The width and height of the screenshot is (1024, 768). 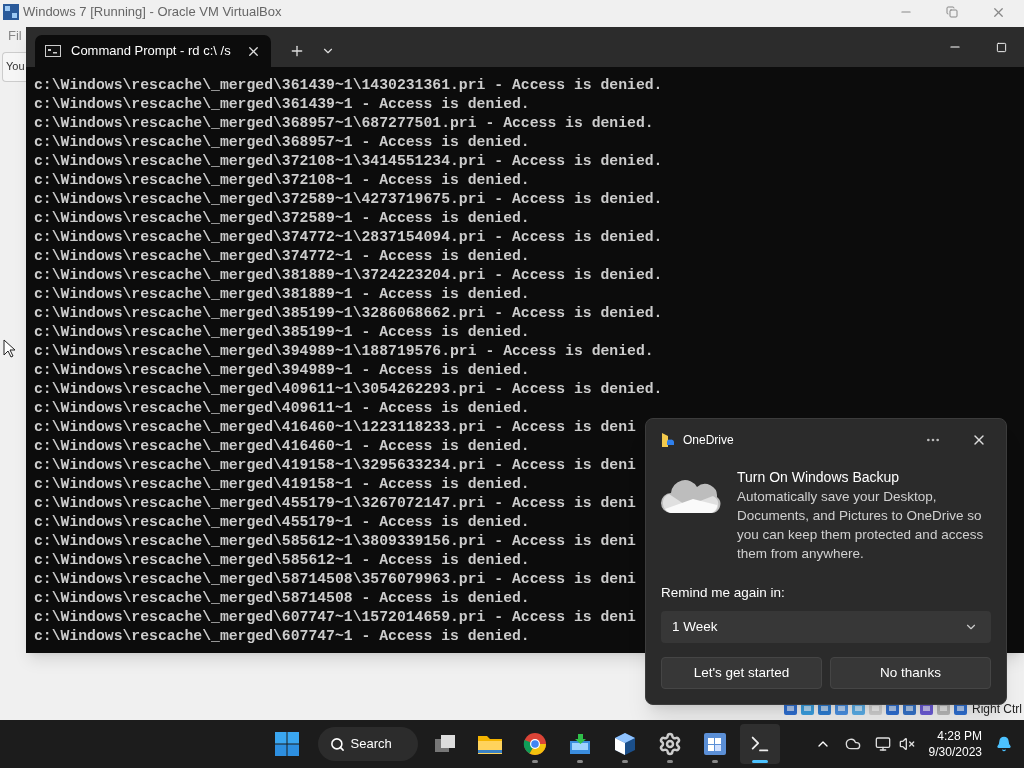 What do you see at coordinates (335, 541) in the screenshot?
I see `terminal-line: c:\Windows\rescache\_merged\585612~1\3809339156.pri - Access is deni` at bounding box center [335, 541].